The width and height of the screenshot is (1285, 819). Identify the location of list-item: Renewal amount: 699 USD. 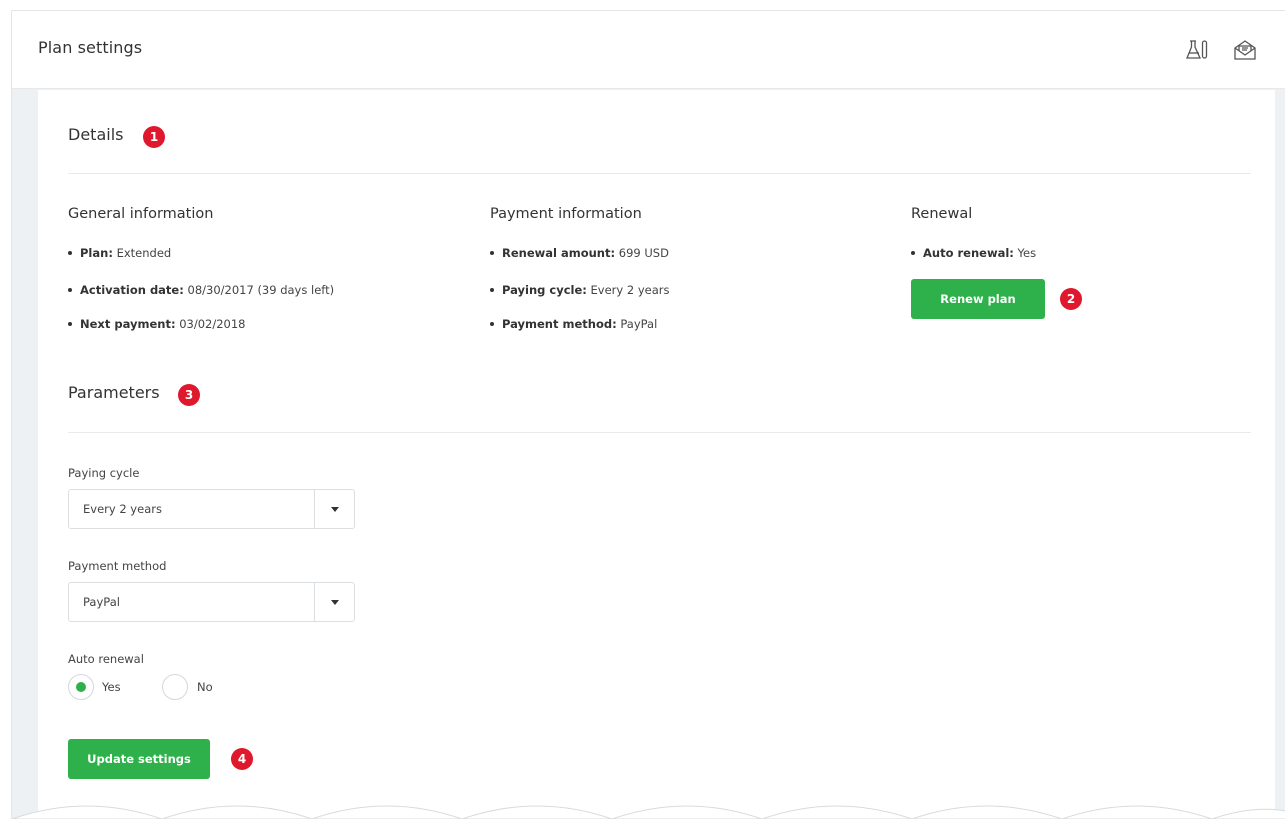
(579, 253).